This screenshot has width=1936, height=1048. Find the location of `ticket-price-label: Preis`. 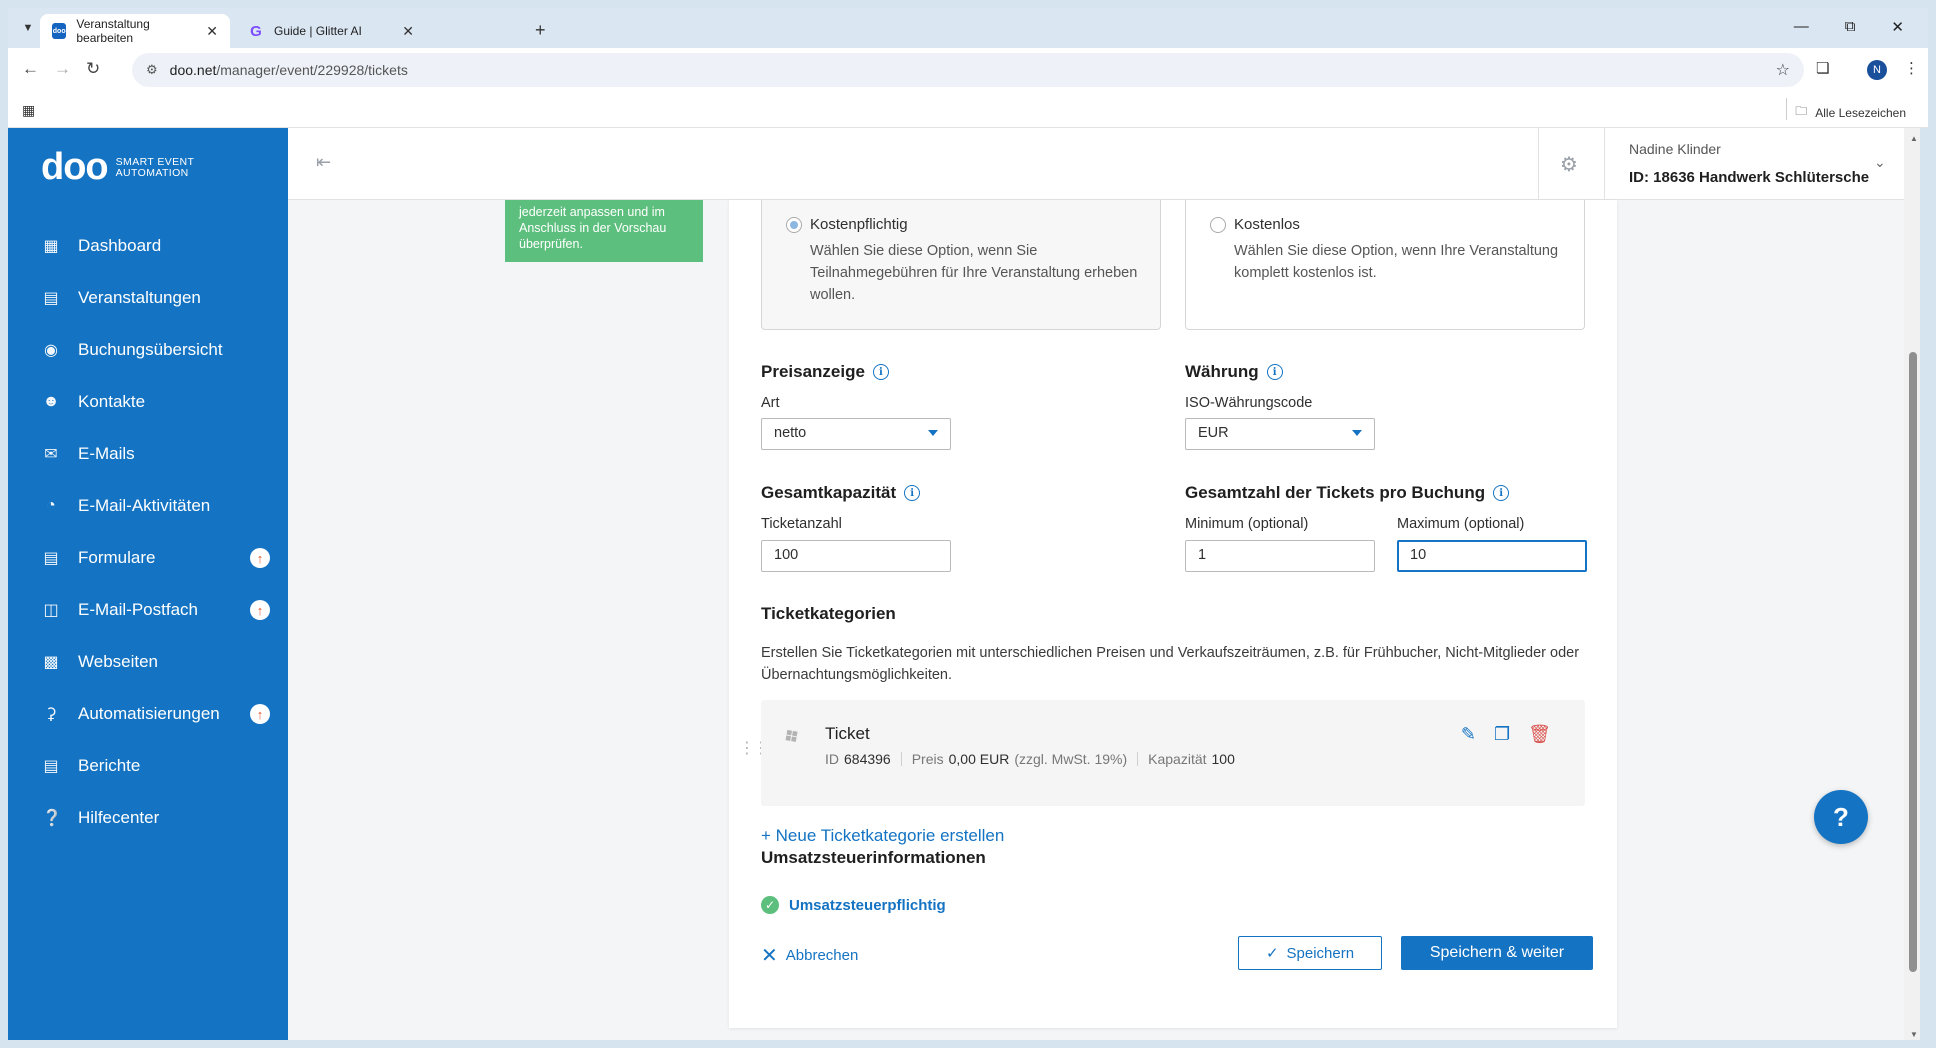

ticket-price-label: Preis is located at coordinates (927, 759).